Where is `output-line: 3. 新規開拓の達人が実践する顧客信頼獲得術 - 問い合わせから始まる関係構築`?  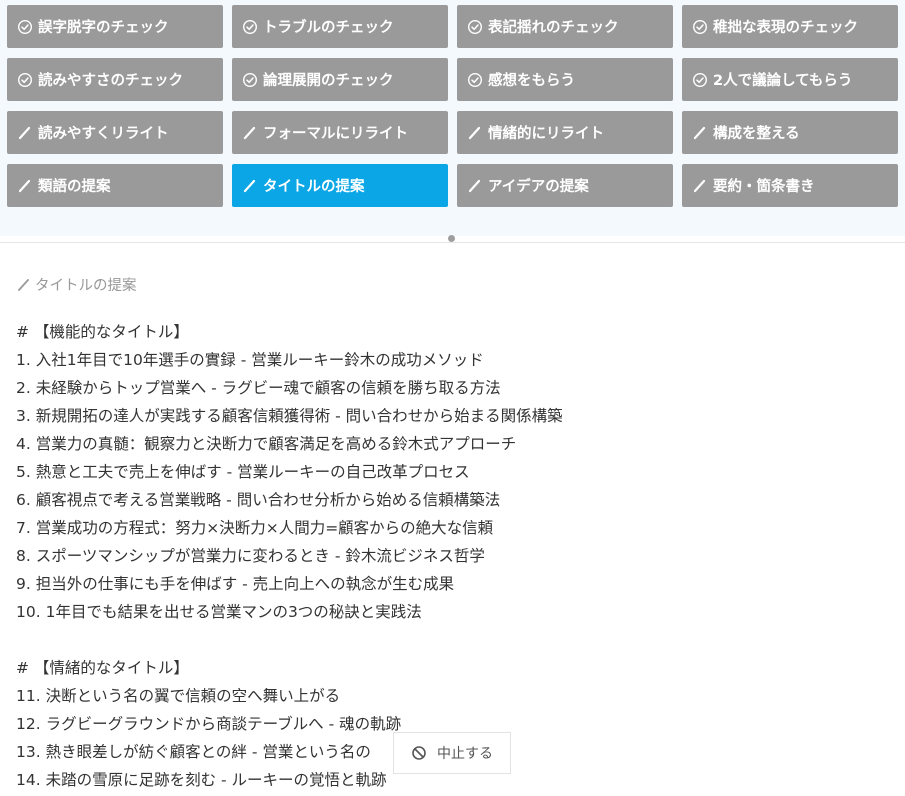 output-line: 3. 新規開拓の達人が実践する顧客信頼獲得術 - 問い合わせから始まる関係構築 is located at coordinates (289, 416).